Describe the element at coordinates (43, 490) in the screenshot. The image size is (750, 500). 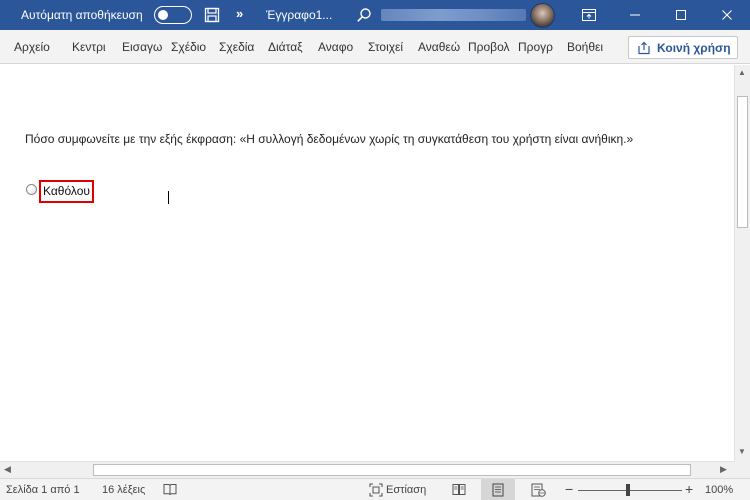
I see `page-count: Σελίδα 1 από 1` at that location.